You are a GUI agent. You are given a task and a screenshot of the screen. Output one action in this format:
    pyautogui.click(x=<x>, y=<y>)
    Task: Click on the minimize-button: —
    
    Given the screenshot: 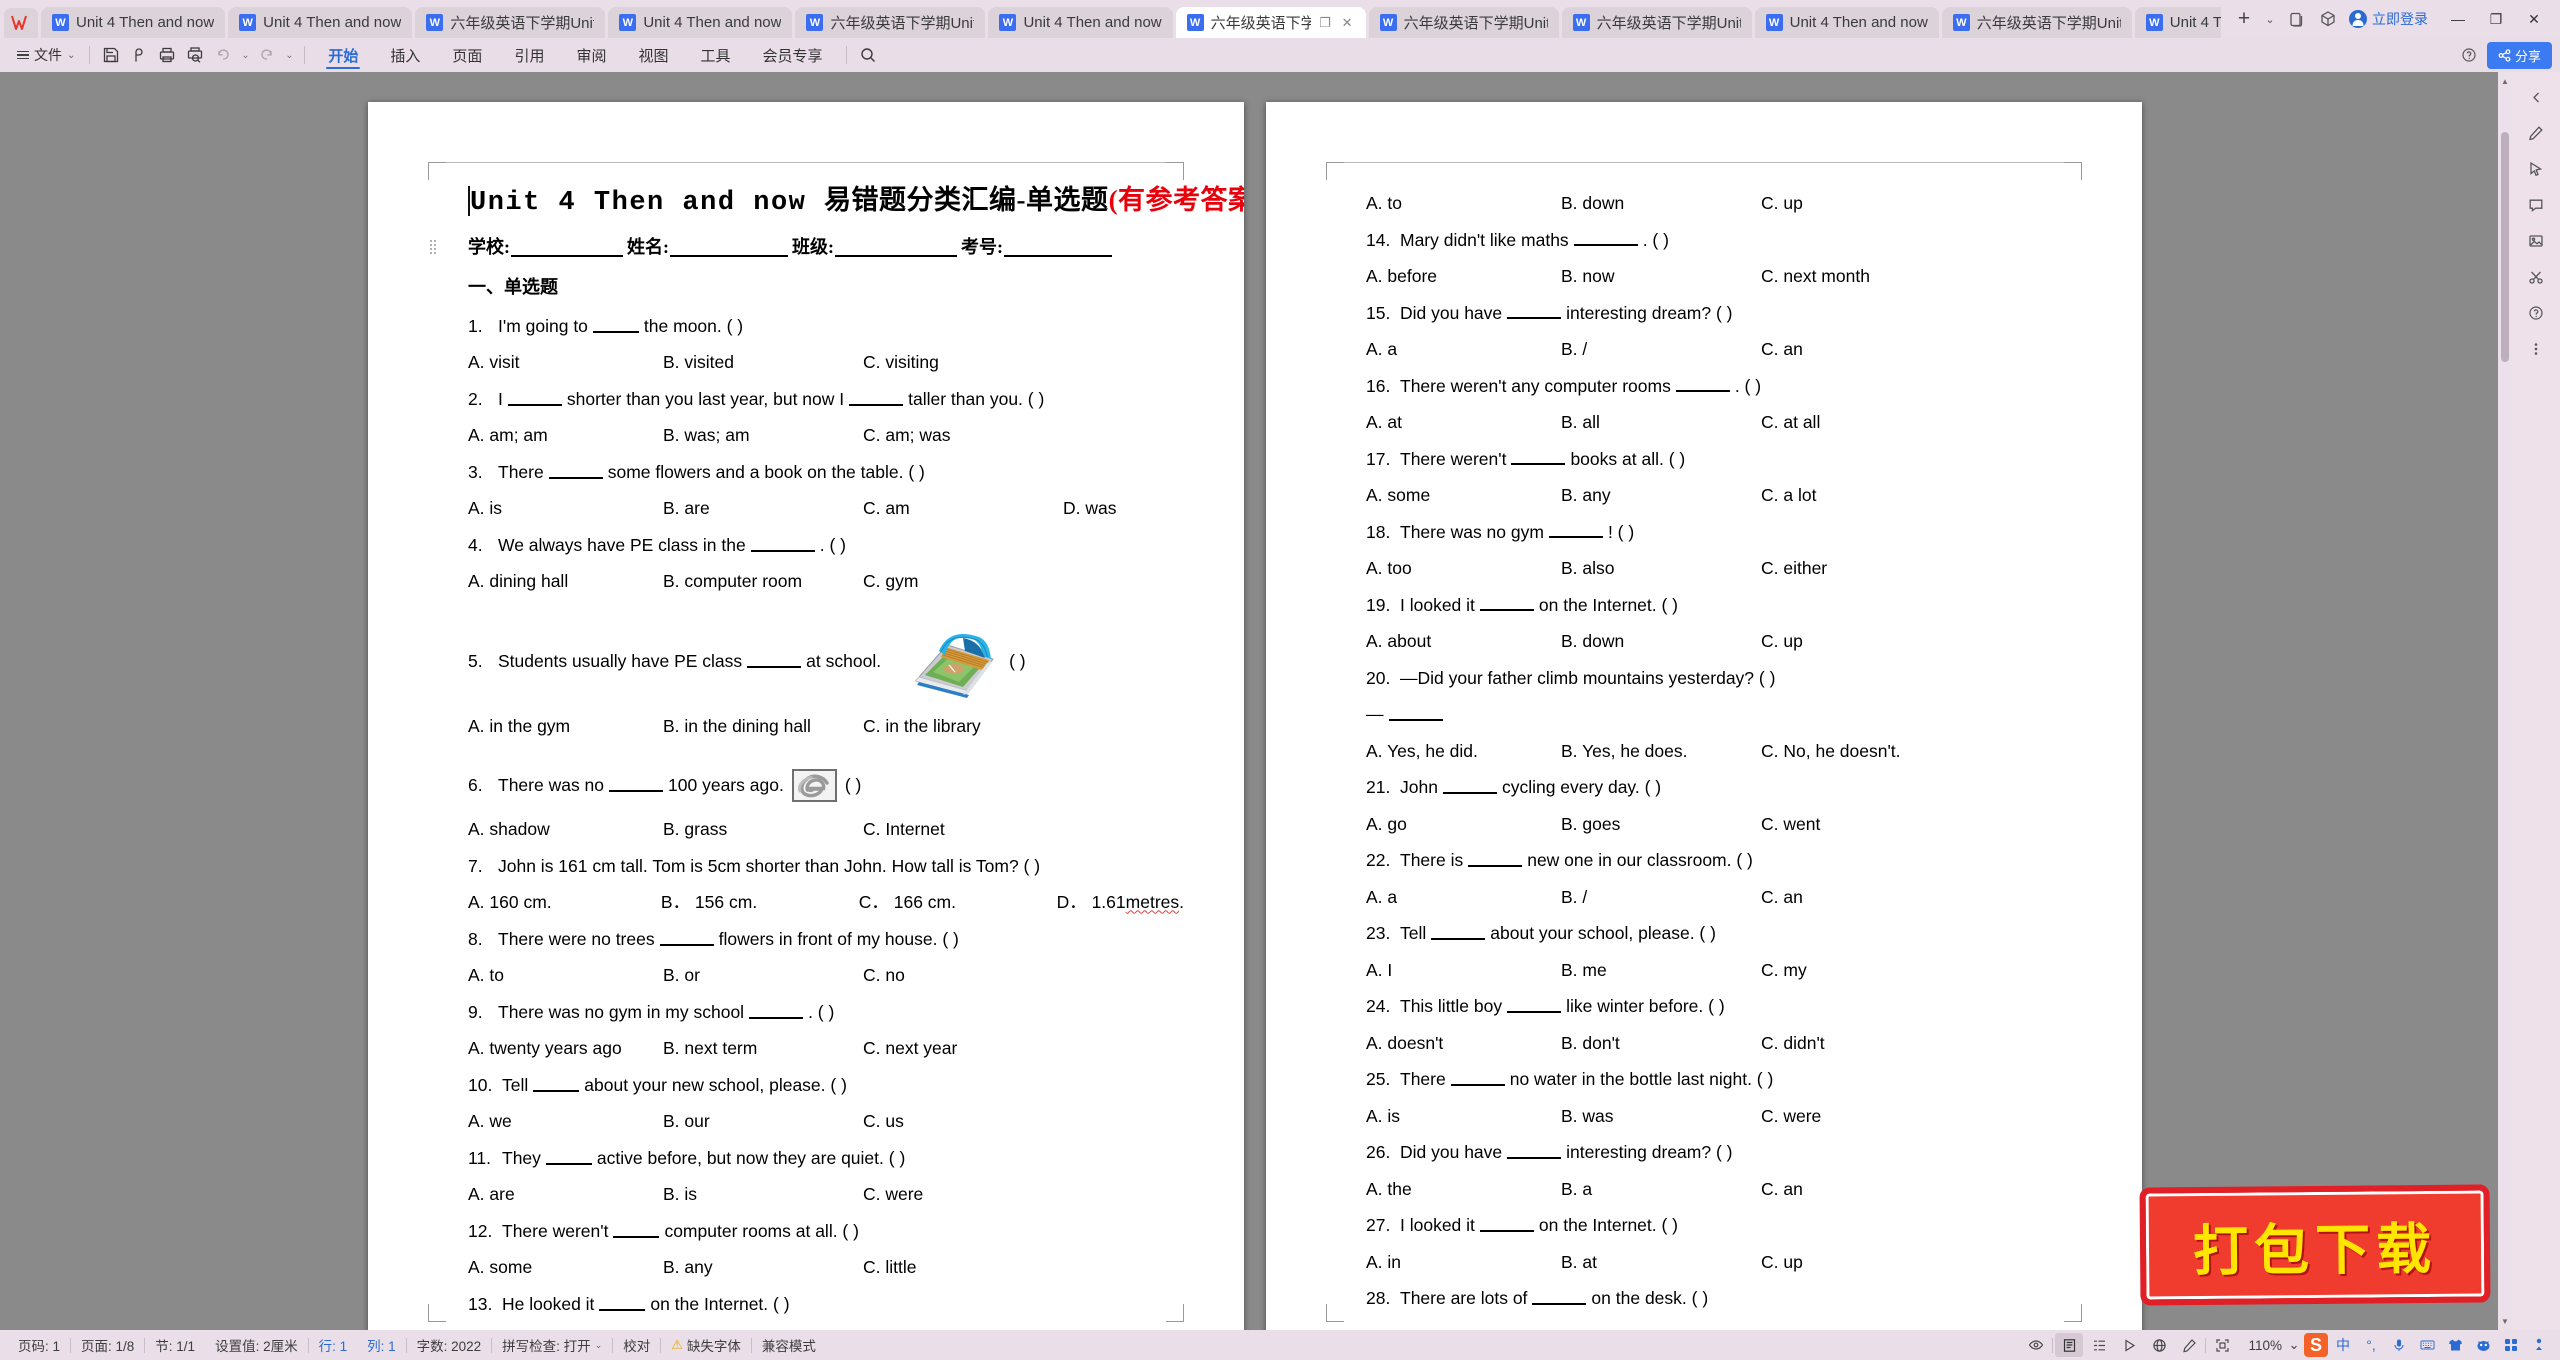 What is the action you would take?
    pyautogui.click(x=2458, y=19)
    